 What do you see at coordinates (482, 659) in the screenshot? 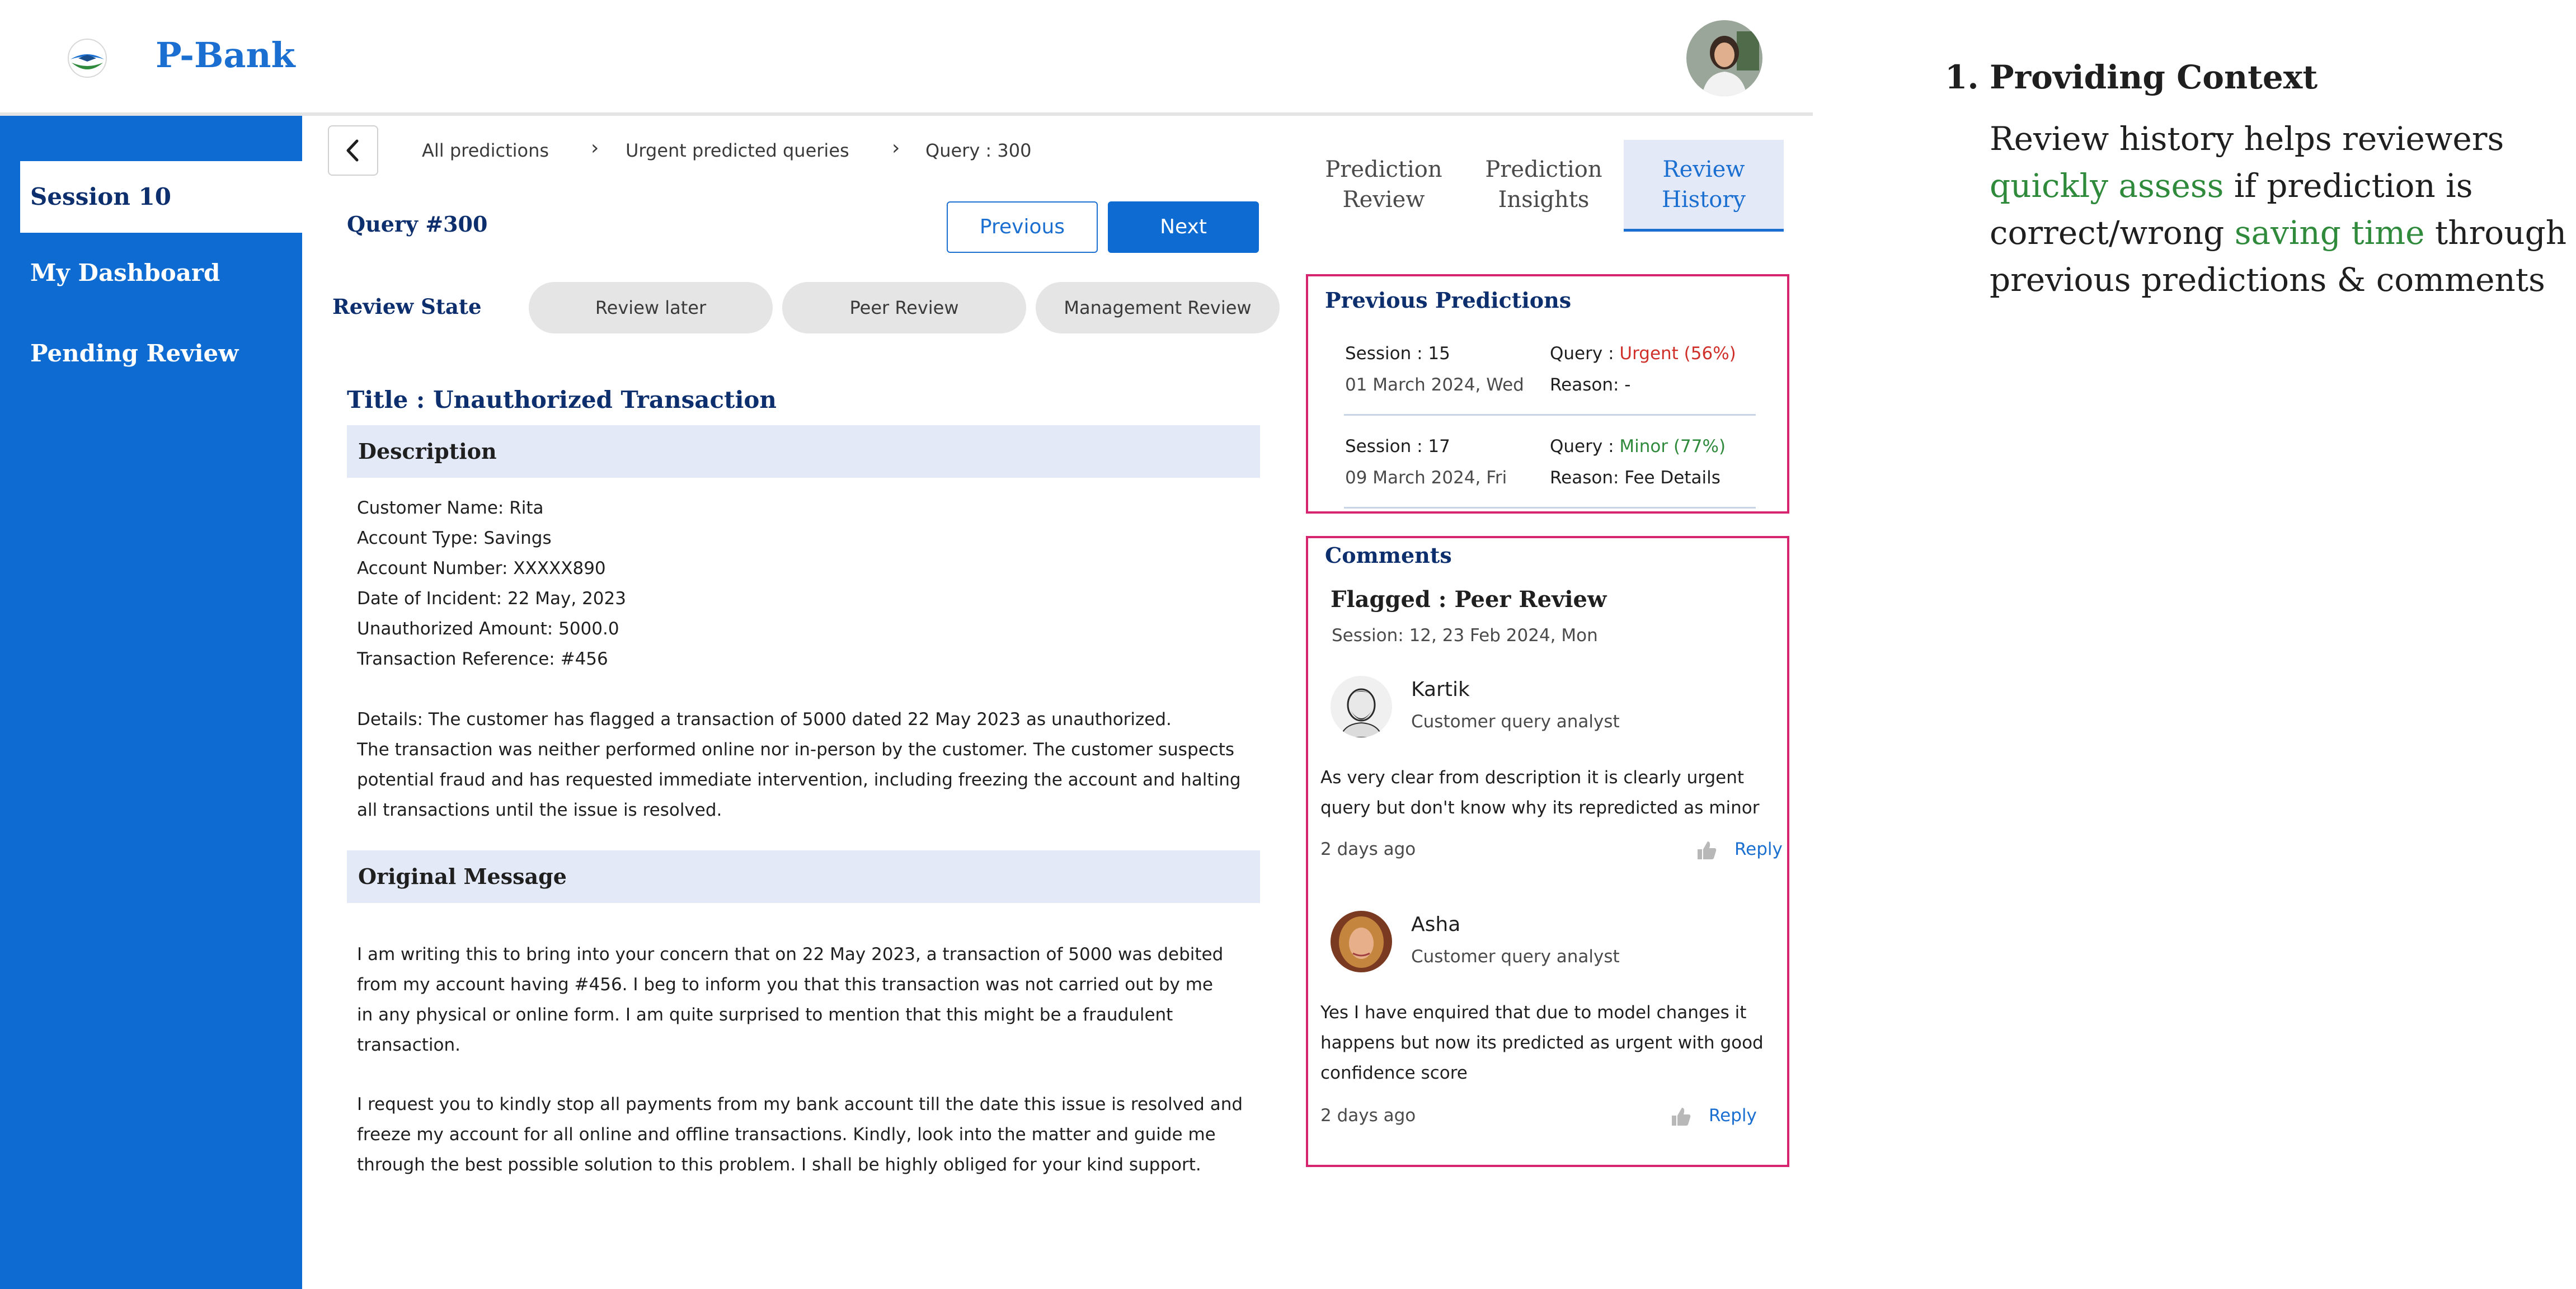
I see `description-field: Transaction Reference: #456` at bounding box center [482, 659].